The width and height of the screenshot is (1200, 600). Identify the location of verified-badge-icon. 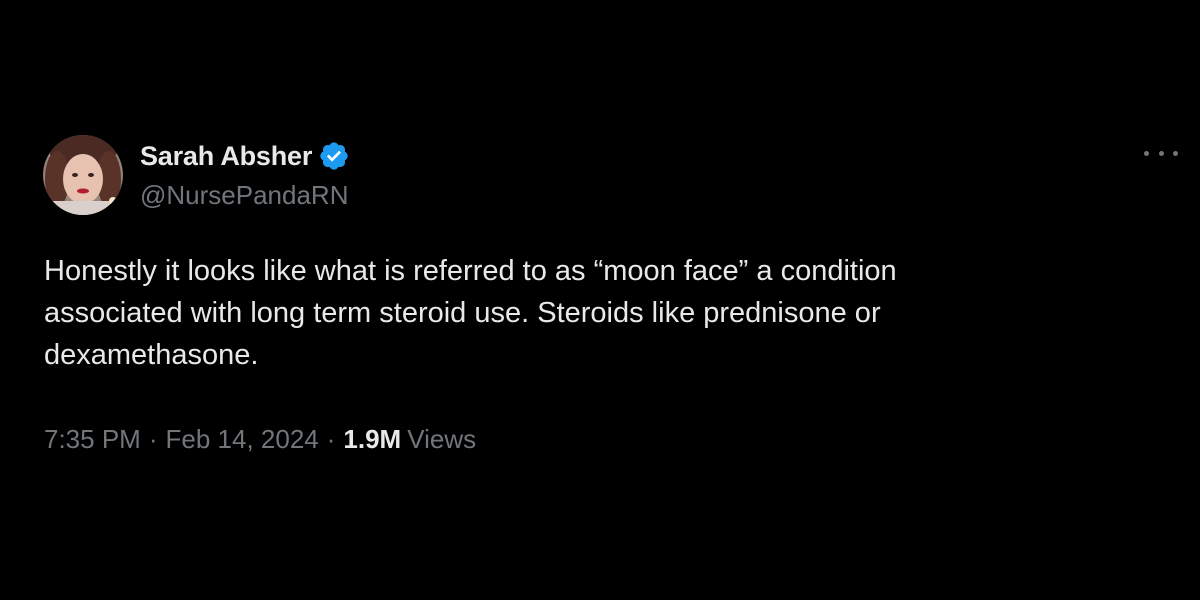
(334, 156).